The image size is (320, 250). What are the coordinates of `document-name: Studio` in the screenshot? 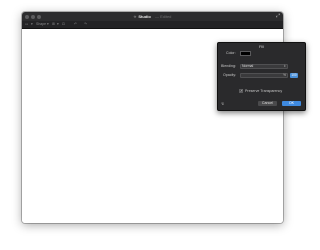 It's located at (144, 16).